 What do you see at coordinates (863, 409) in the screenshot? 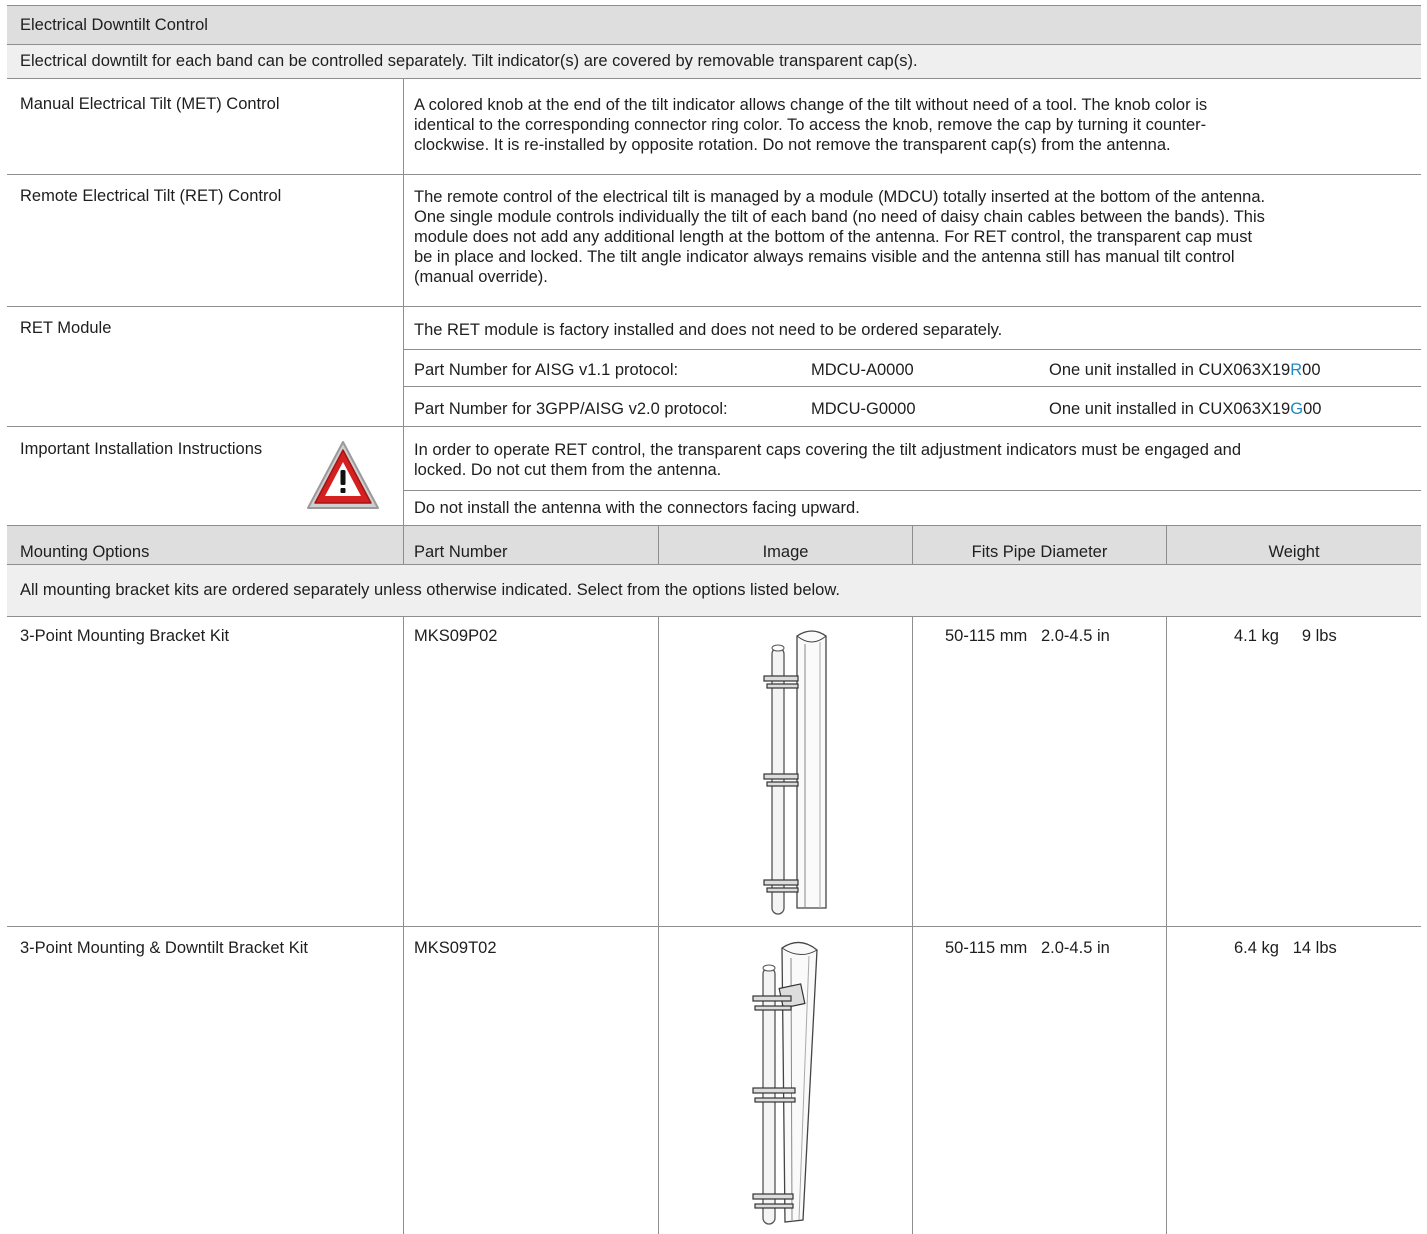
I see `mdcu-part-number: MDCU-G0000` at bounding box center [863, 409].